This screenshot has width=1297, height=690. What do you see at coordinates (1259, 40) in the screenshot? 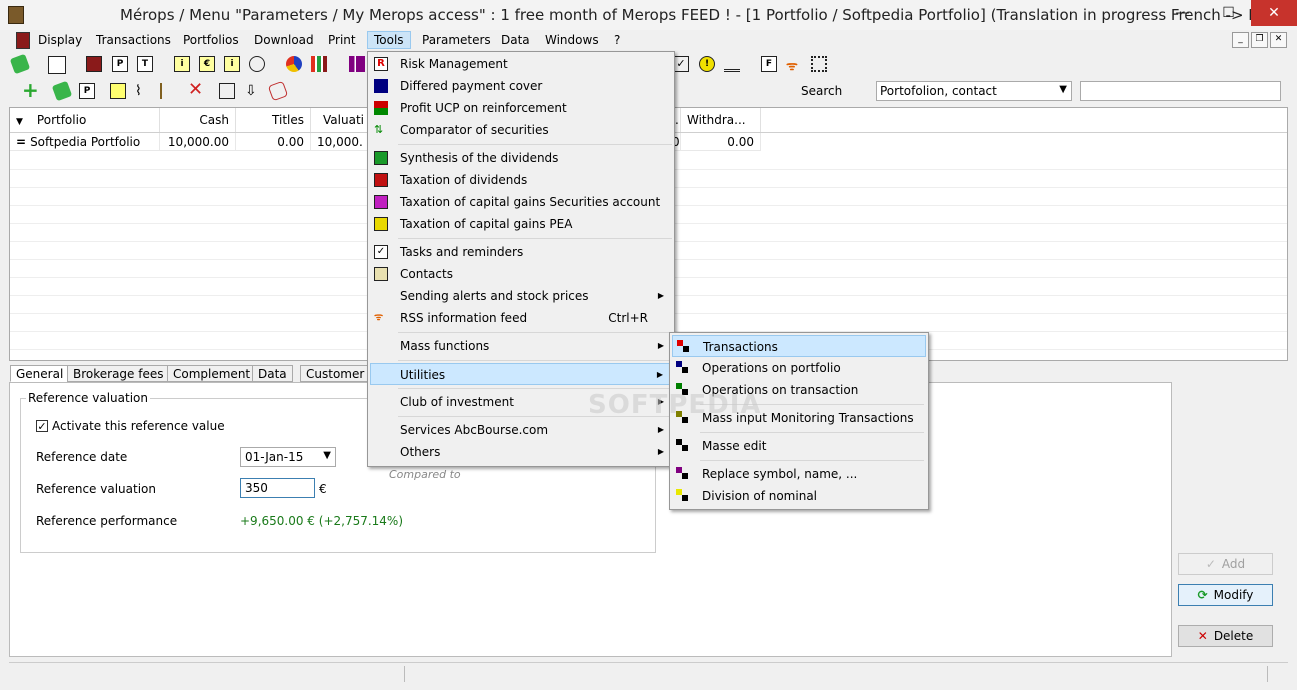
I see `mdi-restore-button: ❐` at bounding box center [1259, 40].